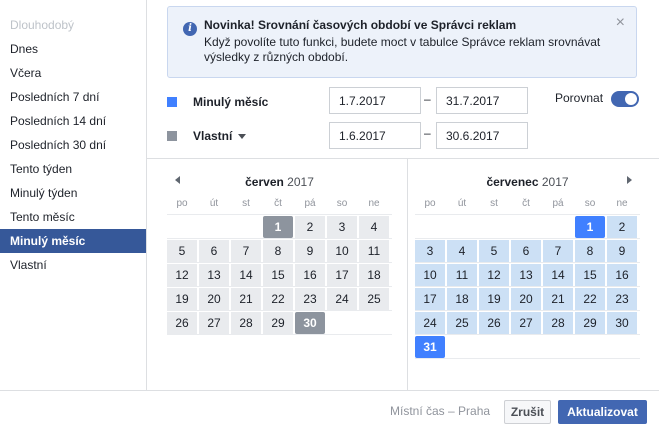 This screenshot has height=432, width=659. I want to click on toggle-knob, so click(631, 99).